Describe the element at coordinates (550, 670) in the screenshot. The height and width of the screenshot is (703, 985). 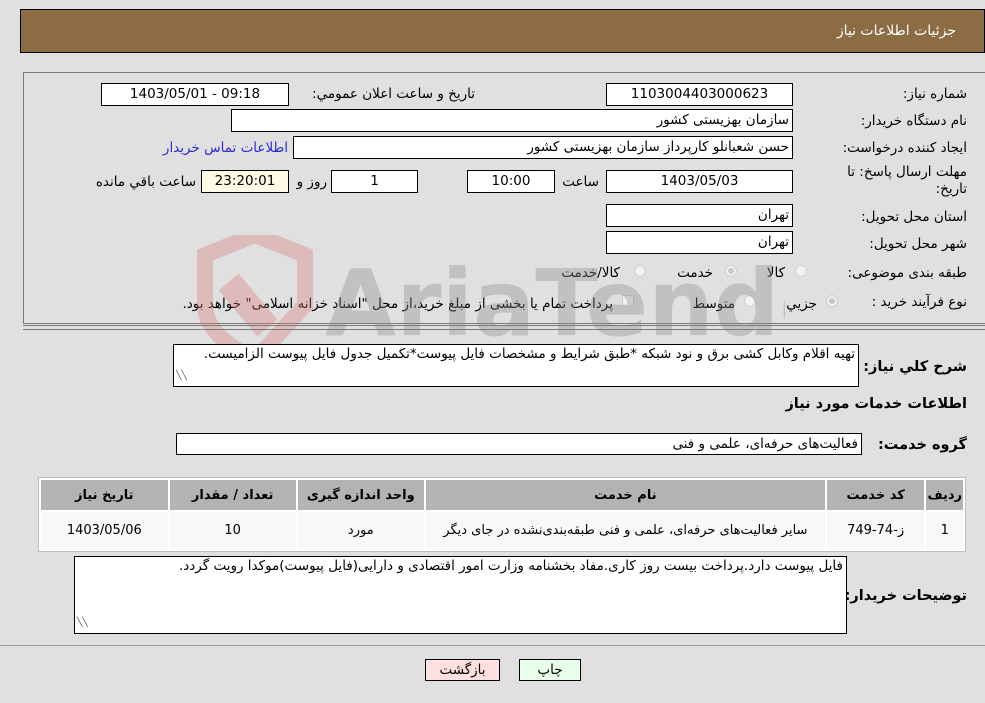
I see `print-button: چاپ` at that location.